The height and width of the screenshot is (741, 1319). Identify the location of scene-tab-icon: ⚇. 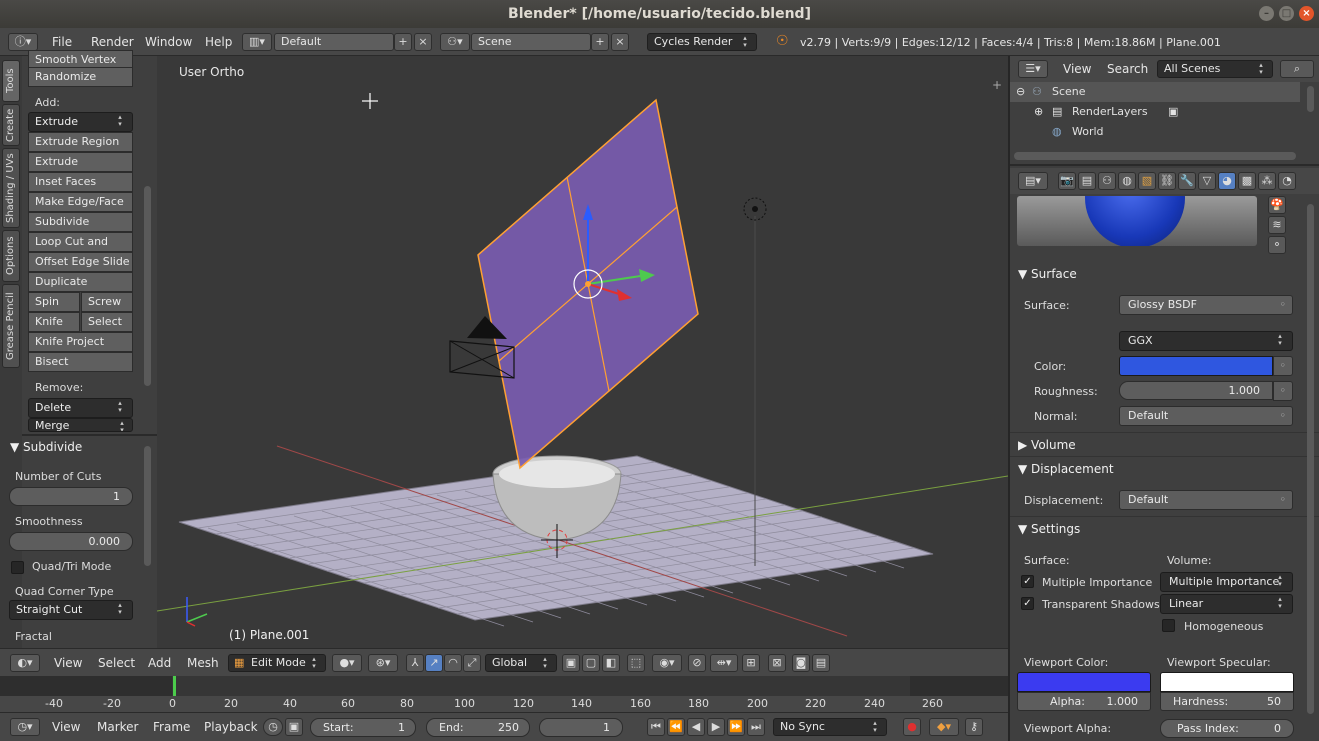
(1107, 181).